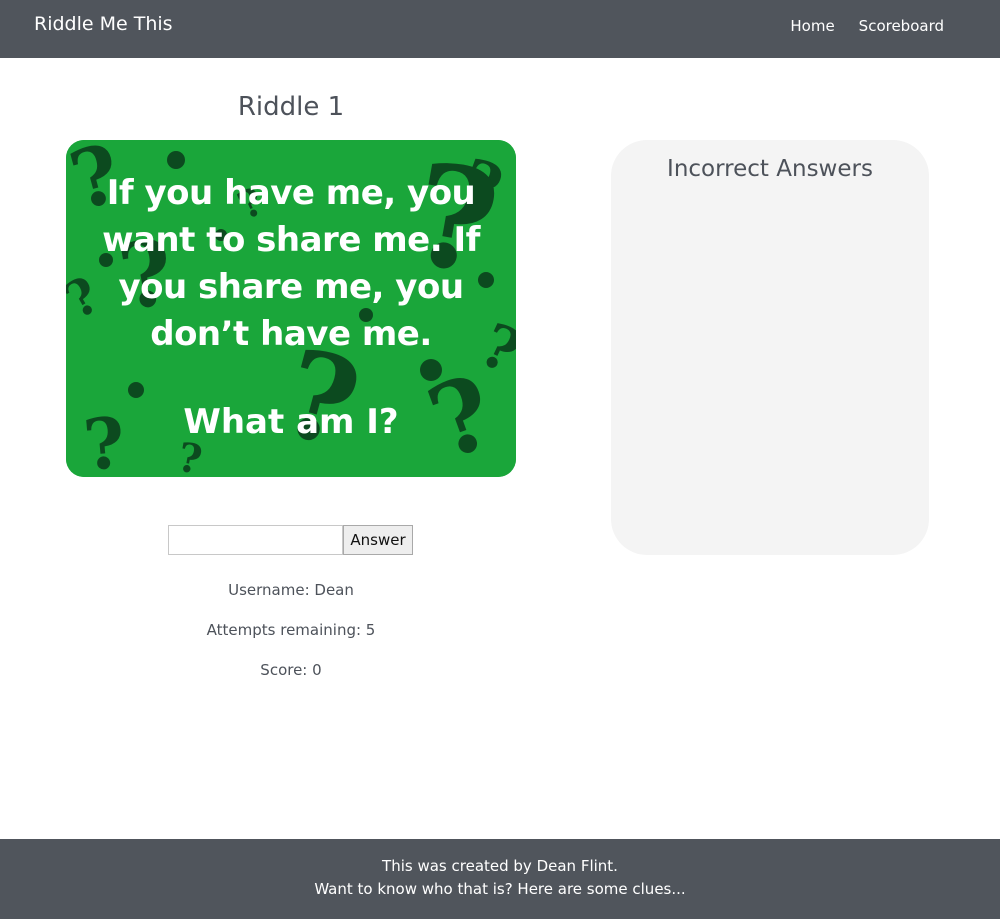 This screenshot has height=919, width=1000. What do you see at coordinates (770, 347) in the screenshot?
I see `incorrect-answers-panel: Incorrect Answers` at bounding box center [770, 347].